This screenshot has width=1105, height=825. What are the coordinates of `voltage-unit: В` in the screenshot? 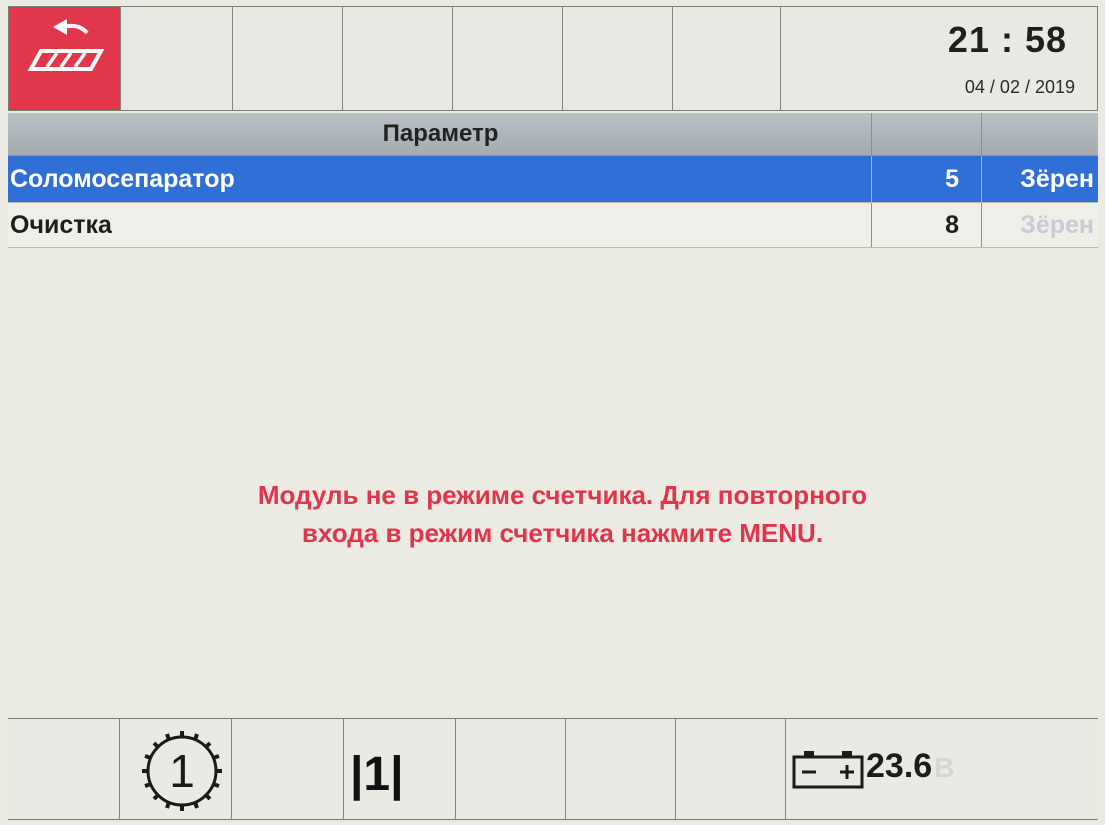 It's located at (944, 767).